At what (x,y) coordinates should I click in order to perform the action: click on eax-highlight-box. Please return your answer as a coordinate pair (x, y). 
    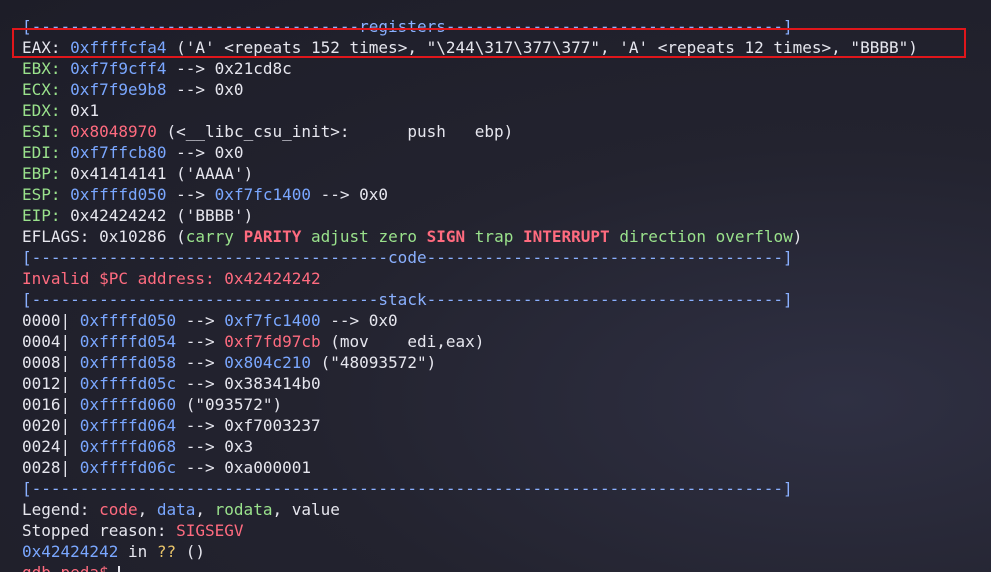
    Looking at the image, I should click on (489, 43).